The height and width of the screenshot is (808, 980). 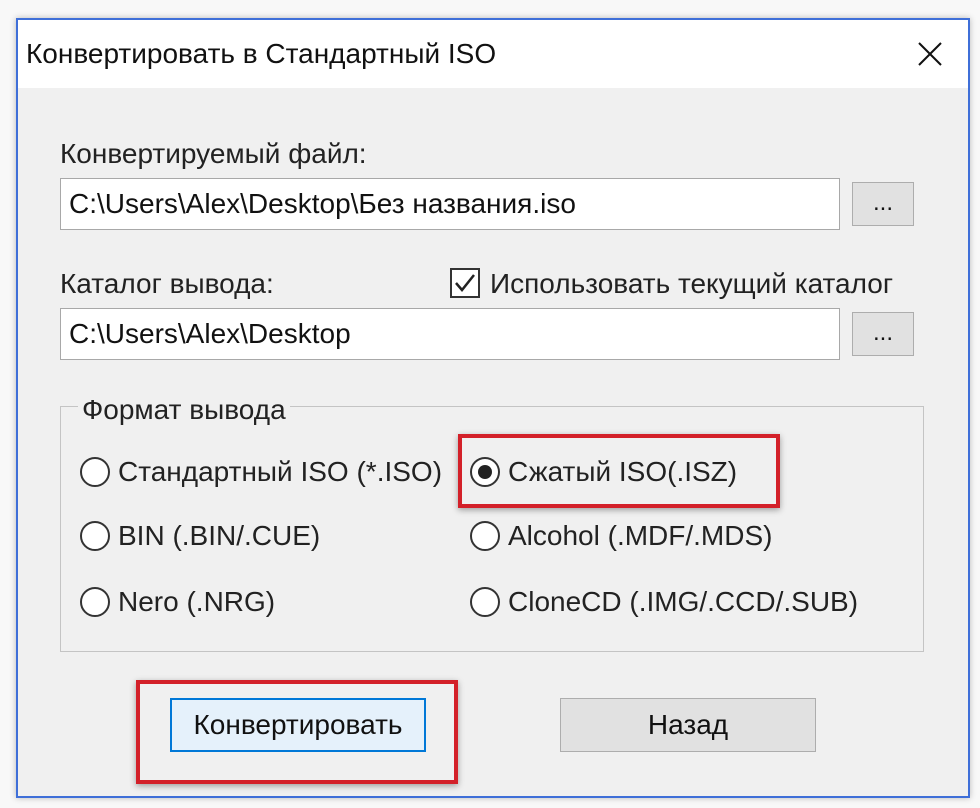 I want to click on close-icon, so click(x=930, y=54).